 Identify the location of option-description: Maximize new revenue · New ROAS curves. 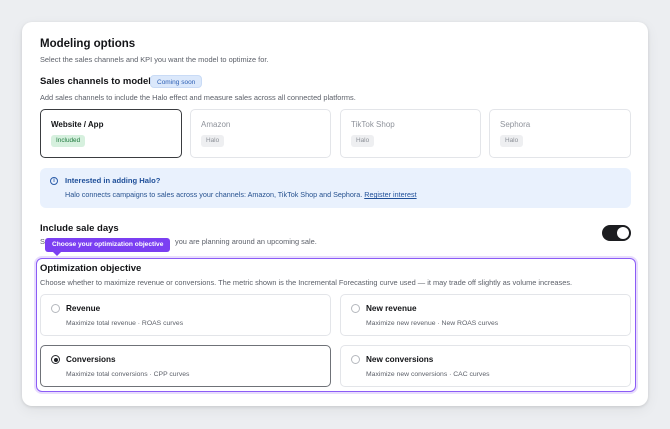
(432, 323).